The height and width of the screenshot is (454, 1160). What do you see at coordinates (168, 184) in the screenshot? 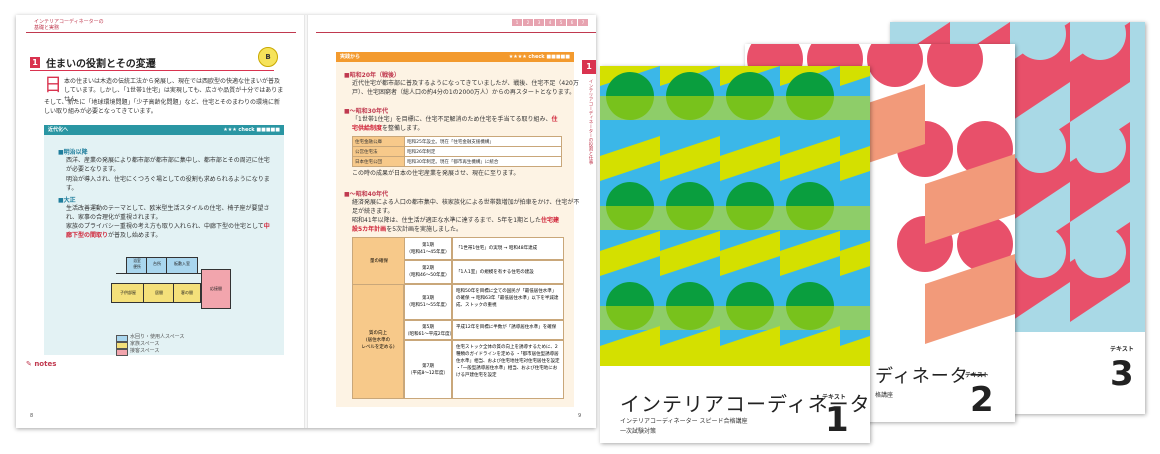
I see `meiji-text-2: 明治が導入され、住宅にくつろぐ場としての役割も求められるようになります。` at bounding box center [168, 184].